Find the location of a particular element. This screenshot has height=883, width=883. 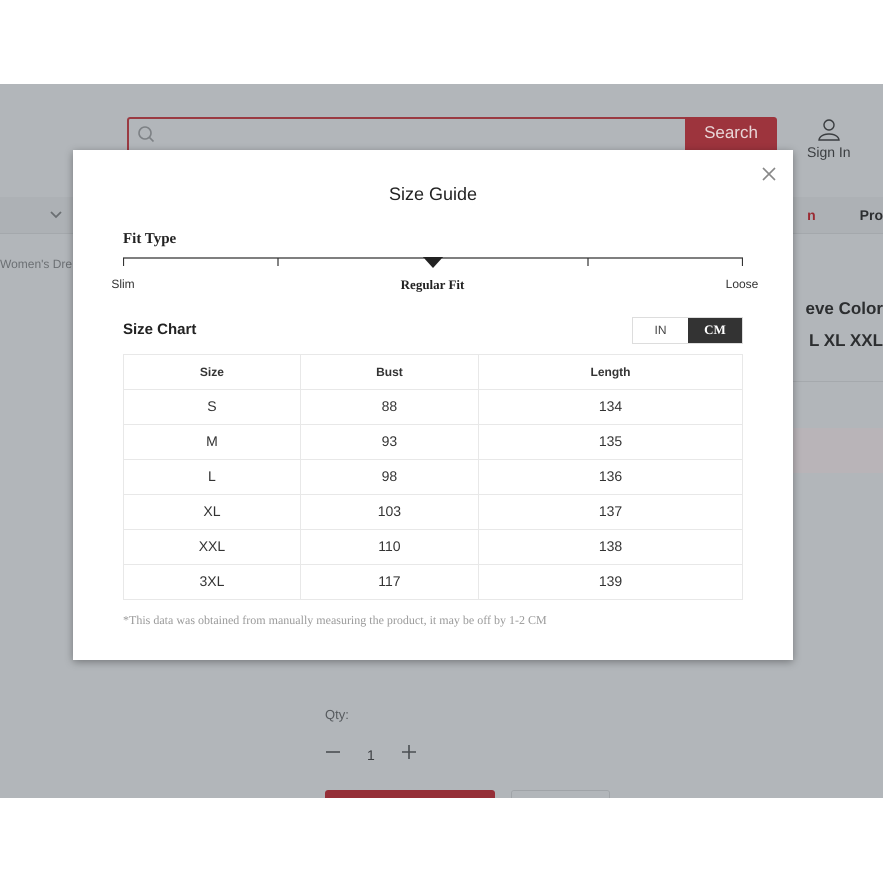

product-title: eve Color is located at coordinates (844, 309).